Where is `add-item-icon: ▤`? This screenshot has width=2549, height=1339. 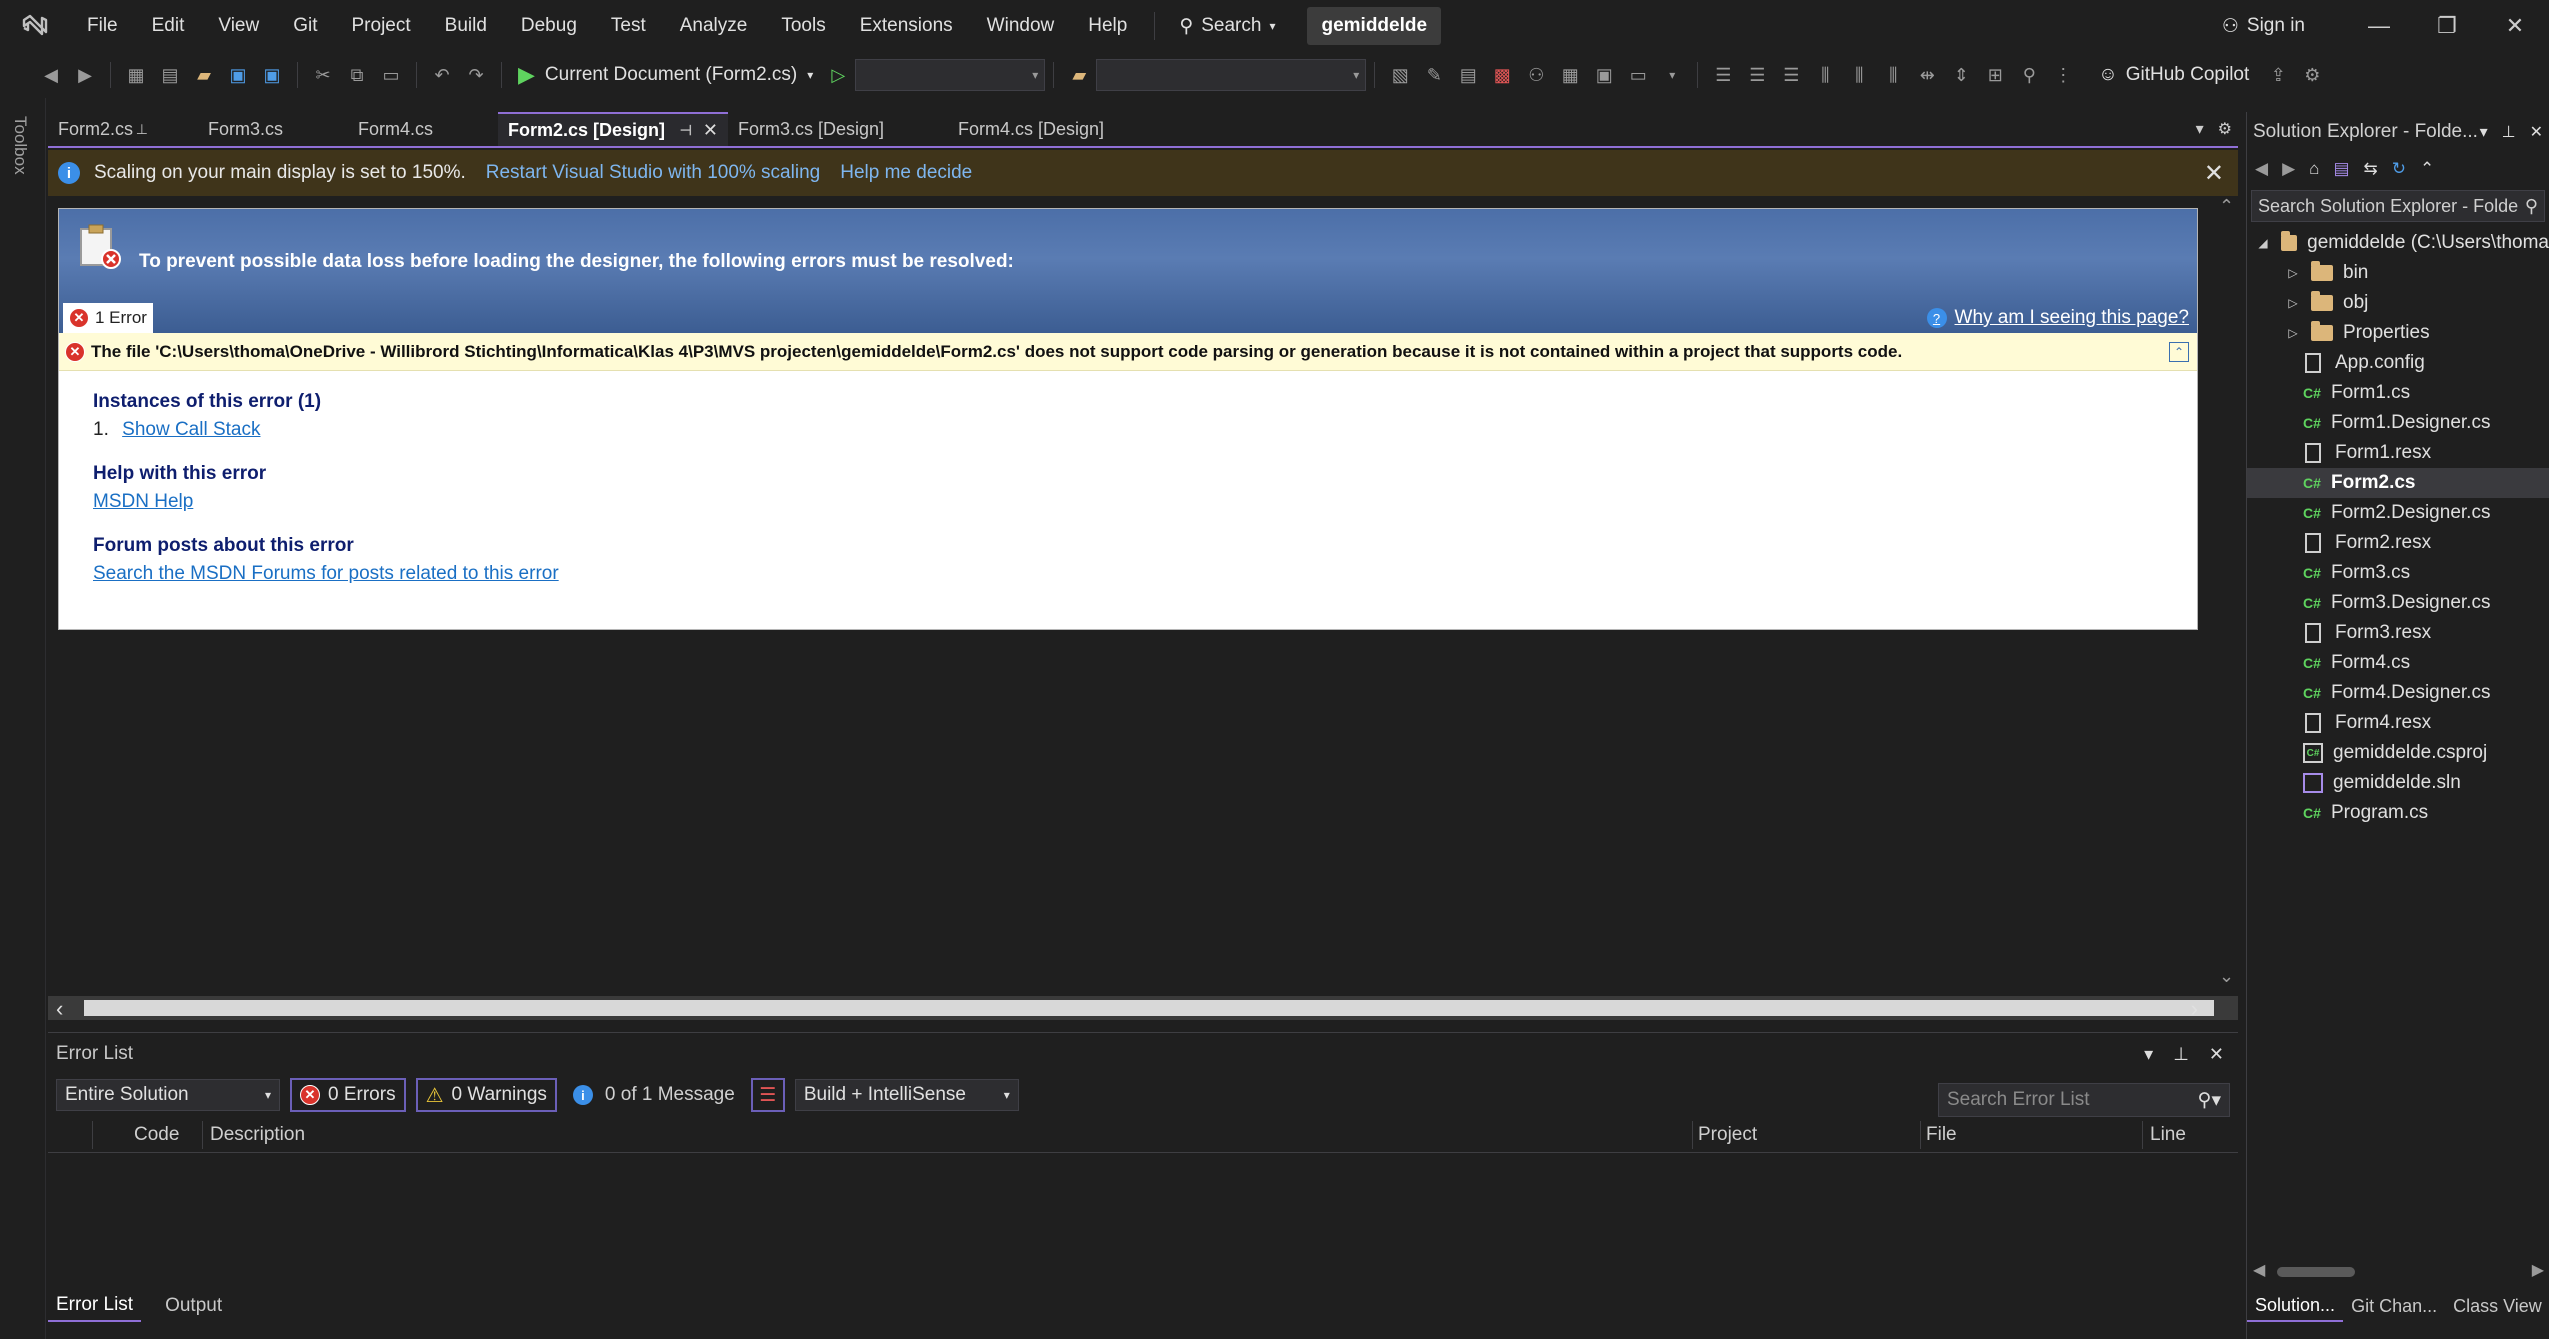
add-item-icon: ▤ is located at coordinates (170, 75).